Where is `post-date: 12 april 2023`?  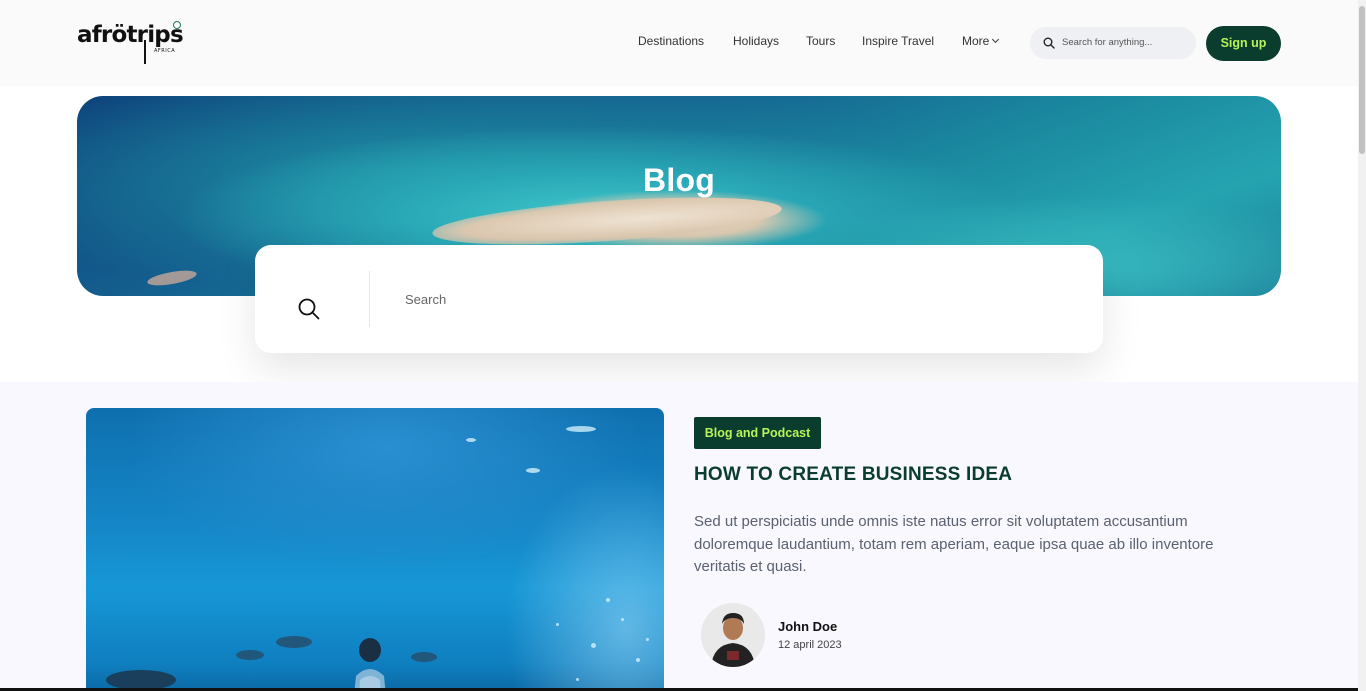 post-date: 12 april 2023 is located at coordinates (810, 645).